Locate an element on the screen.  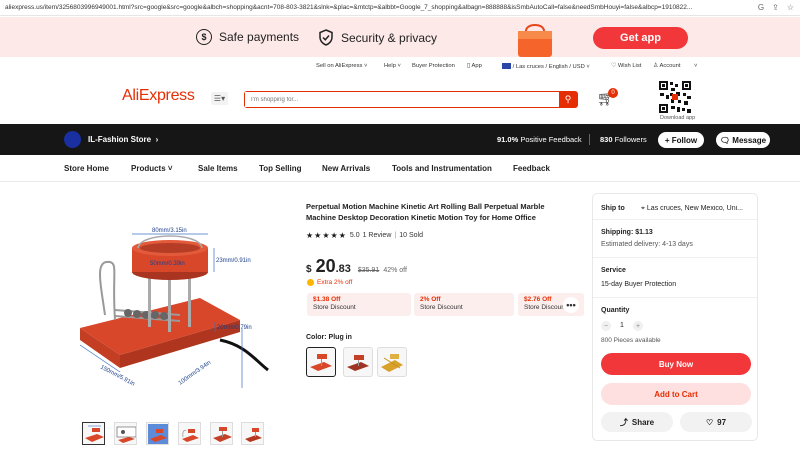
share-icon: ⇪ is located at coordinates (775, 7).